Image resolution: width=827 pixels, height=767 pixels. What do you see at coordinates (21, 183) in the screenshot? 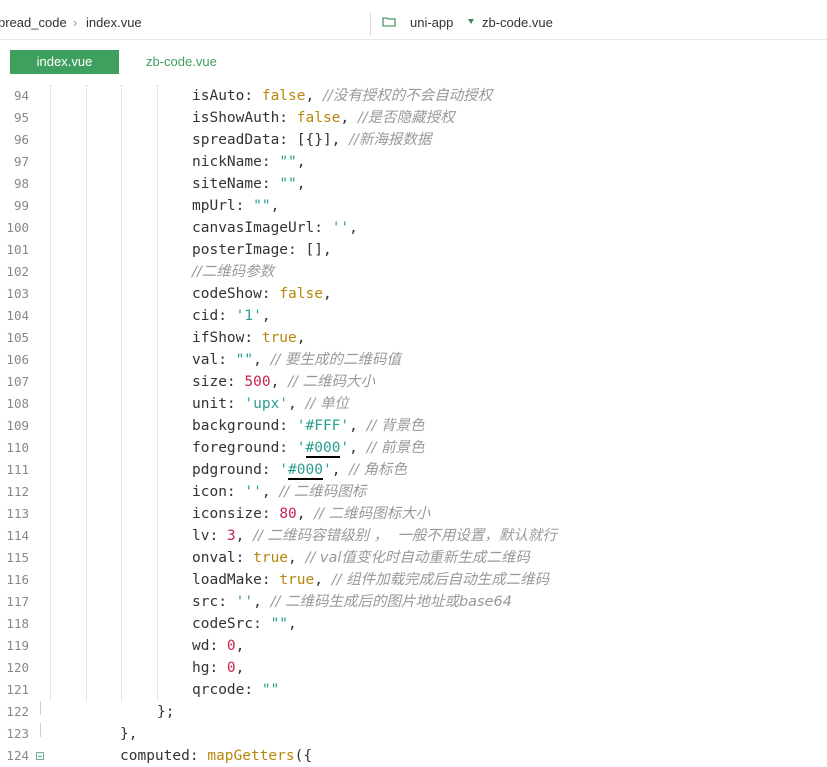
I see `line-number: 98` at bounding box center [21, 183].